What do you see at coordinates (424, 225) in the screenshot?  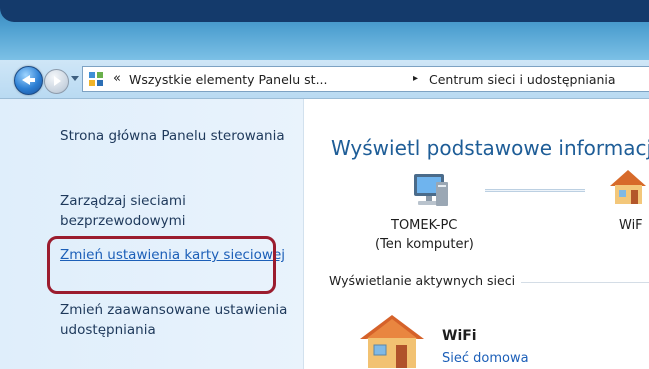 I see `computer-name: TOMEK-PC` at bounding box center [424, 225].